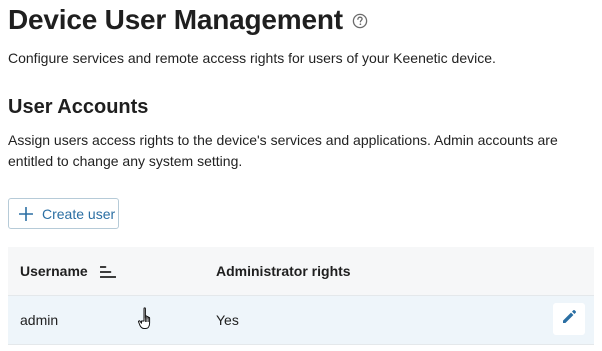  What do you see at coordinates (54, 271) in the screenshot?
I see `column-header-username-label: Username` at bounding box center [54, 271].